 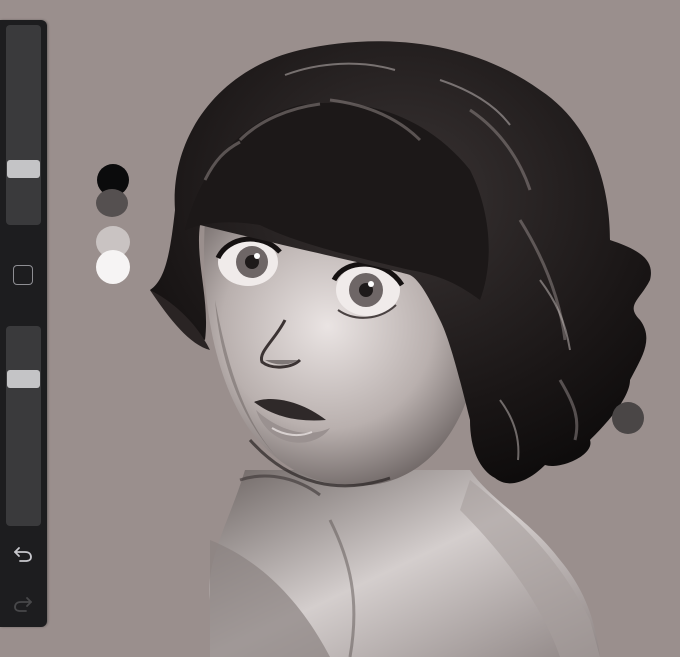 I want to click on undo-arrow-icon, so click(x=23, y=554).